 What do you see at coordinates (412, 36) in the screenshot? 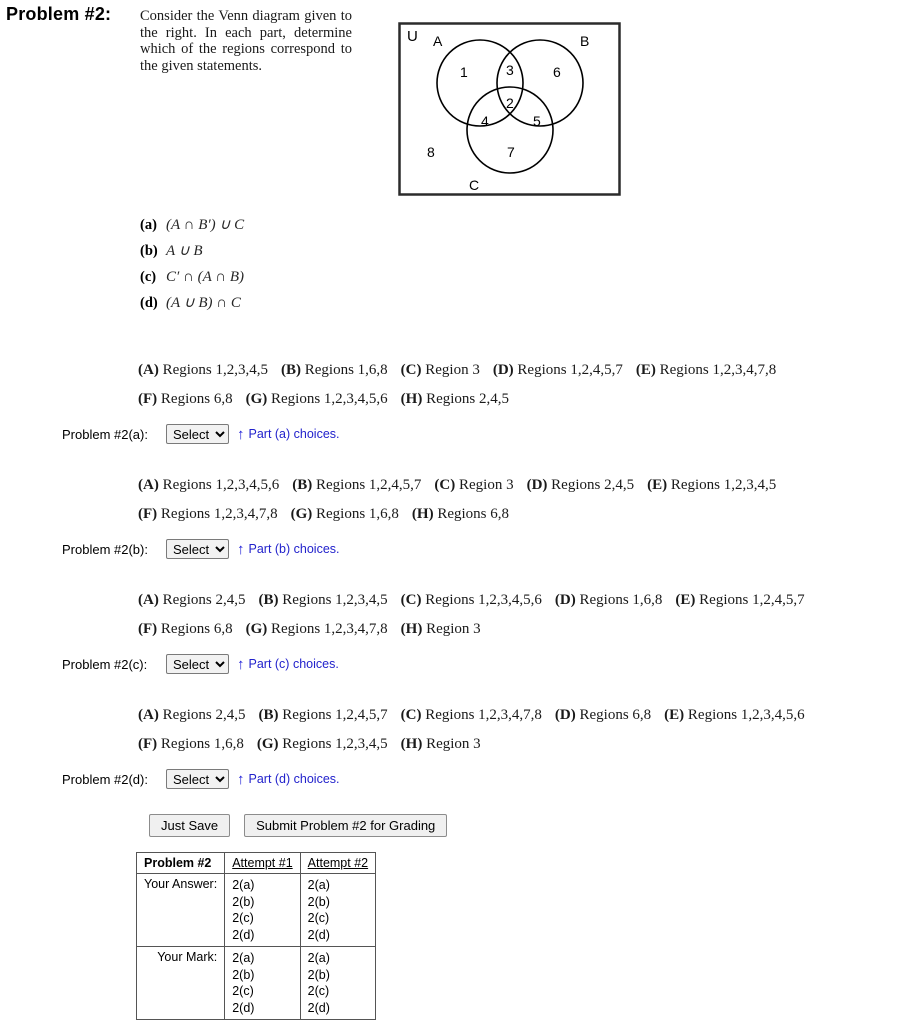
I see `venn-universe-label: U` at bounding box center [412, 36].